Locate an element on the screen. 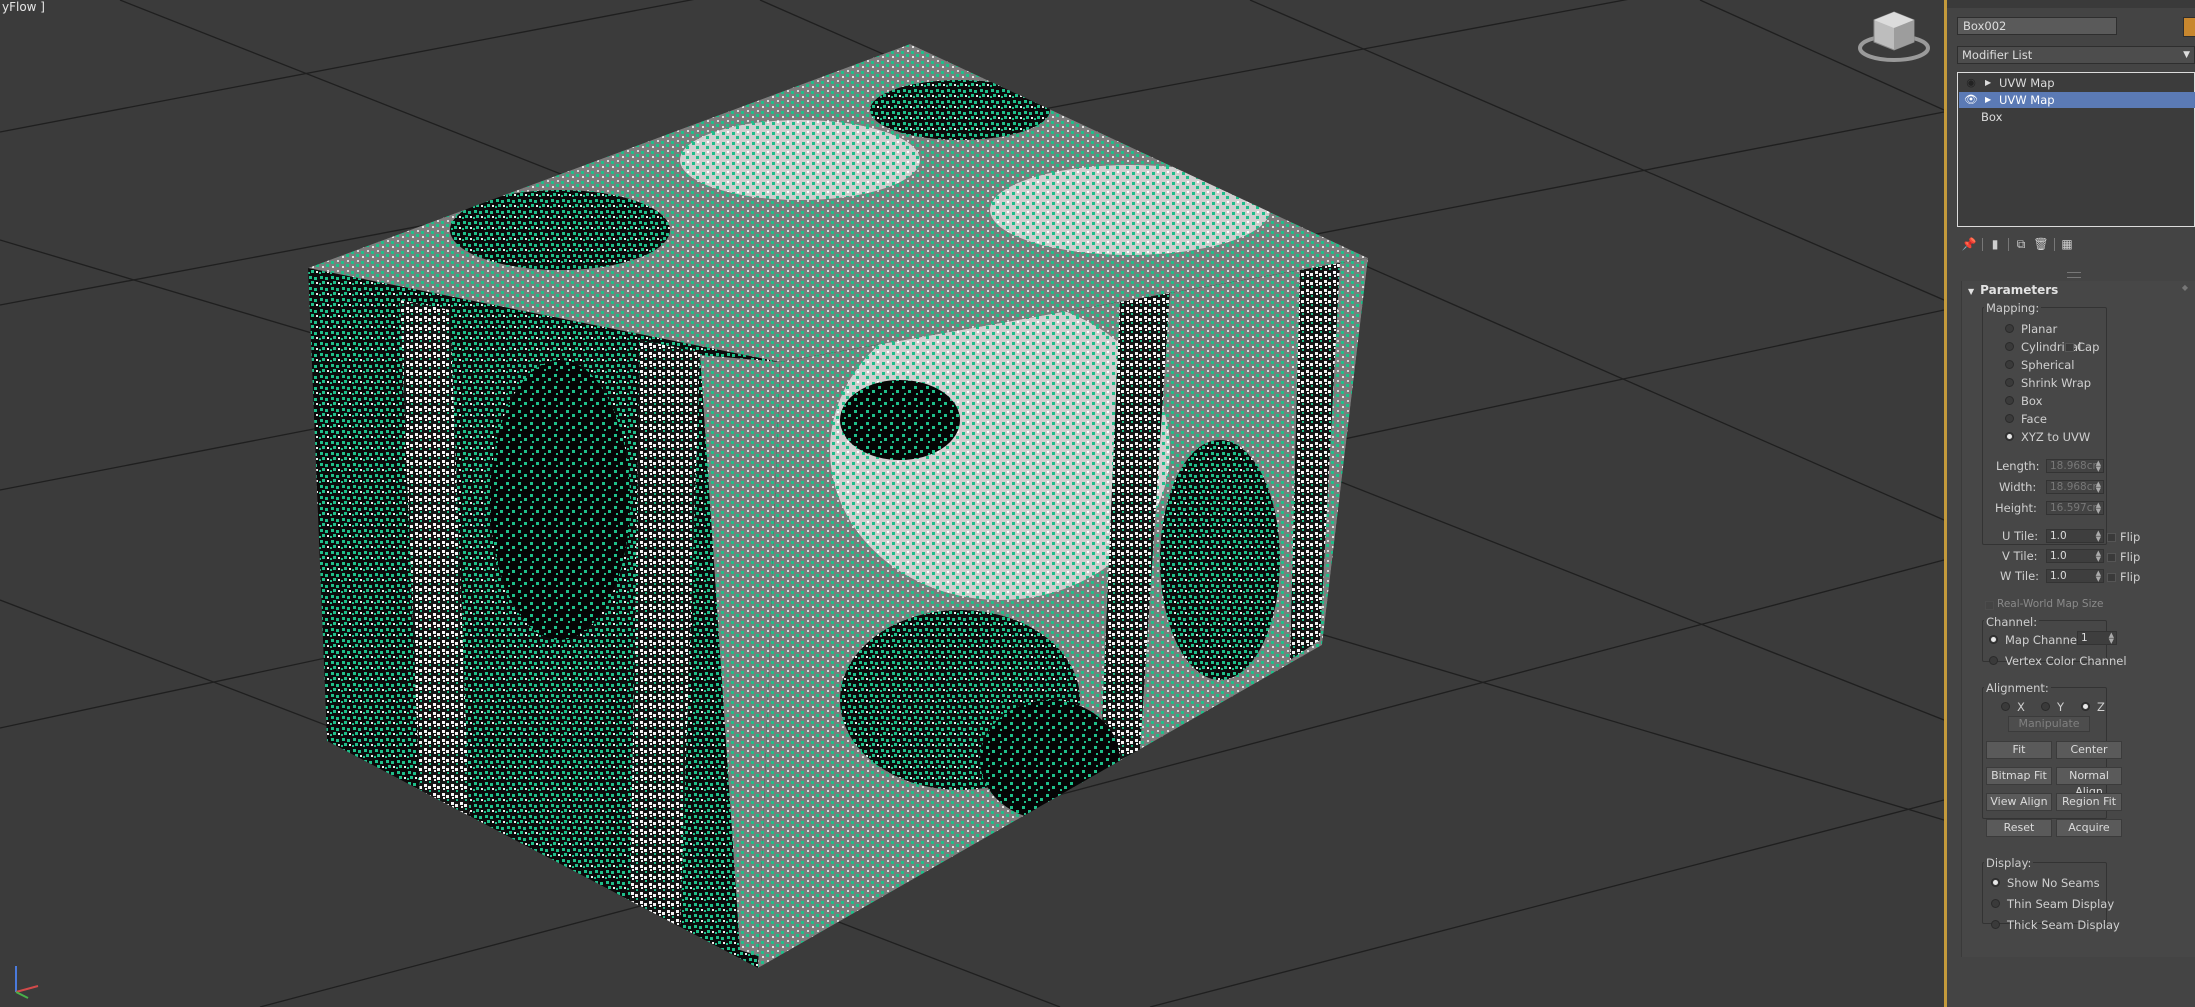 Image resolution: width=2195 pixels, height=1007 pixels. stack-item-uvw-map-1: ◉ ▶ UVW Map is located at coordinates (2077, 83).